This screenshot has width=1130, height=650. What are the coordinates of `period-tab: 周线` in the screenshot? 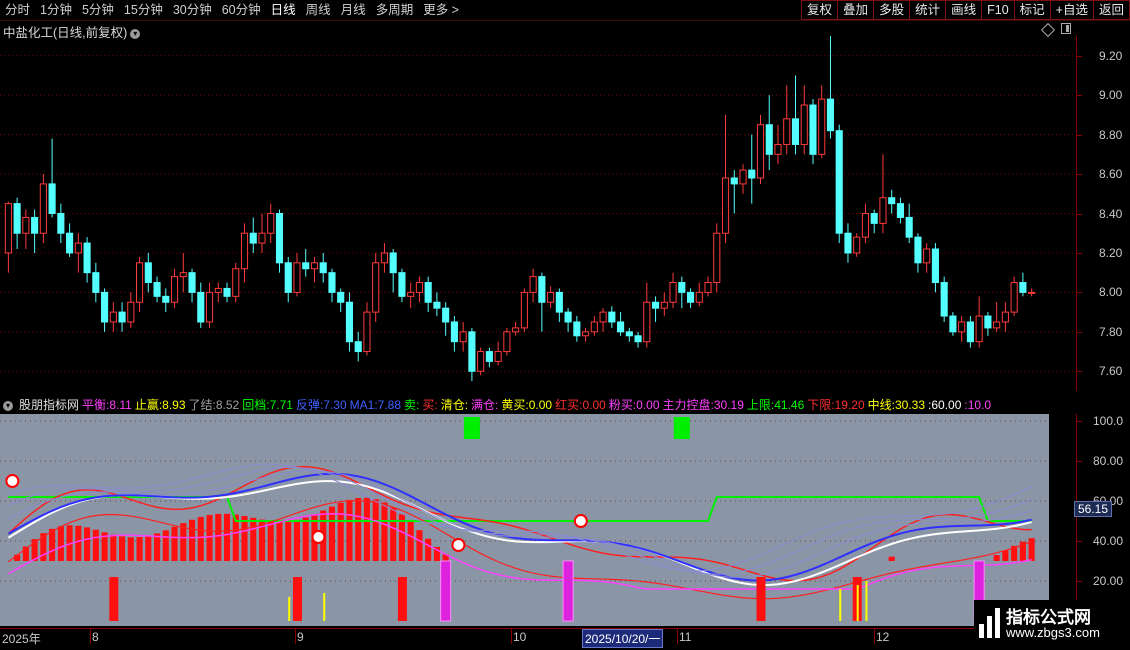 It's located at (318, 10).